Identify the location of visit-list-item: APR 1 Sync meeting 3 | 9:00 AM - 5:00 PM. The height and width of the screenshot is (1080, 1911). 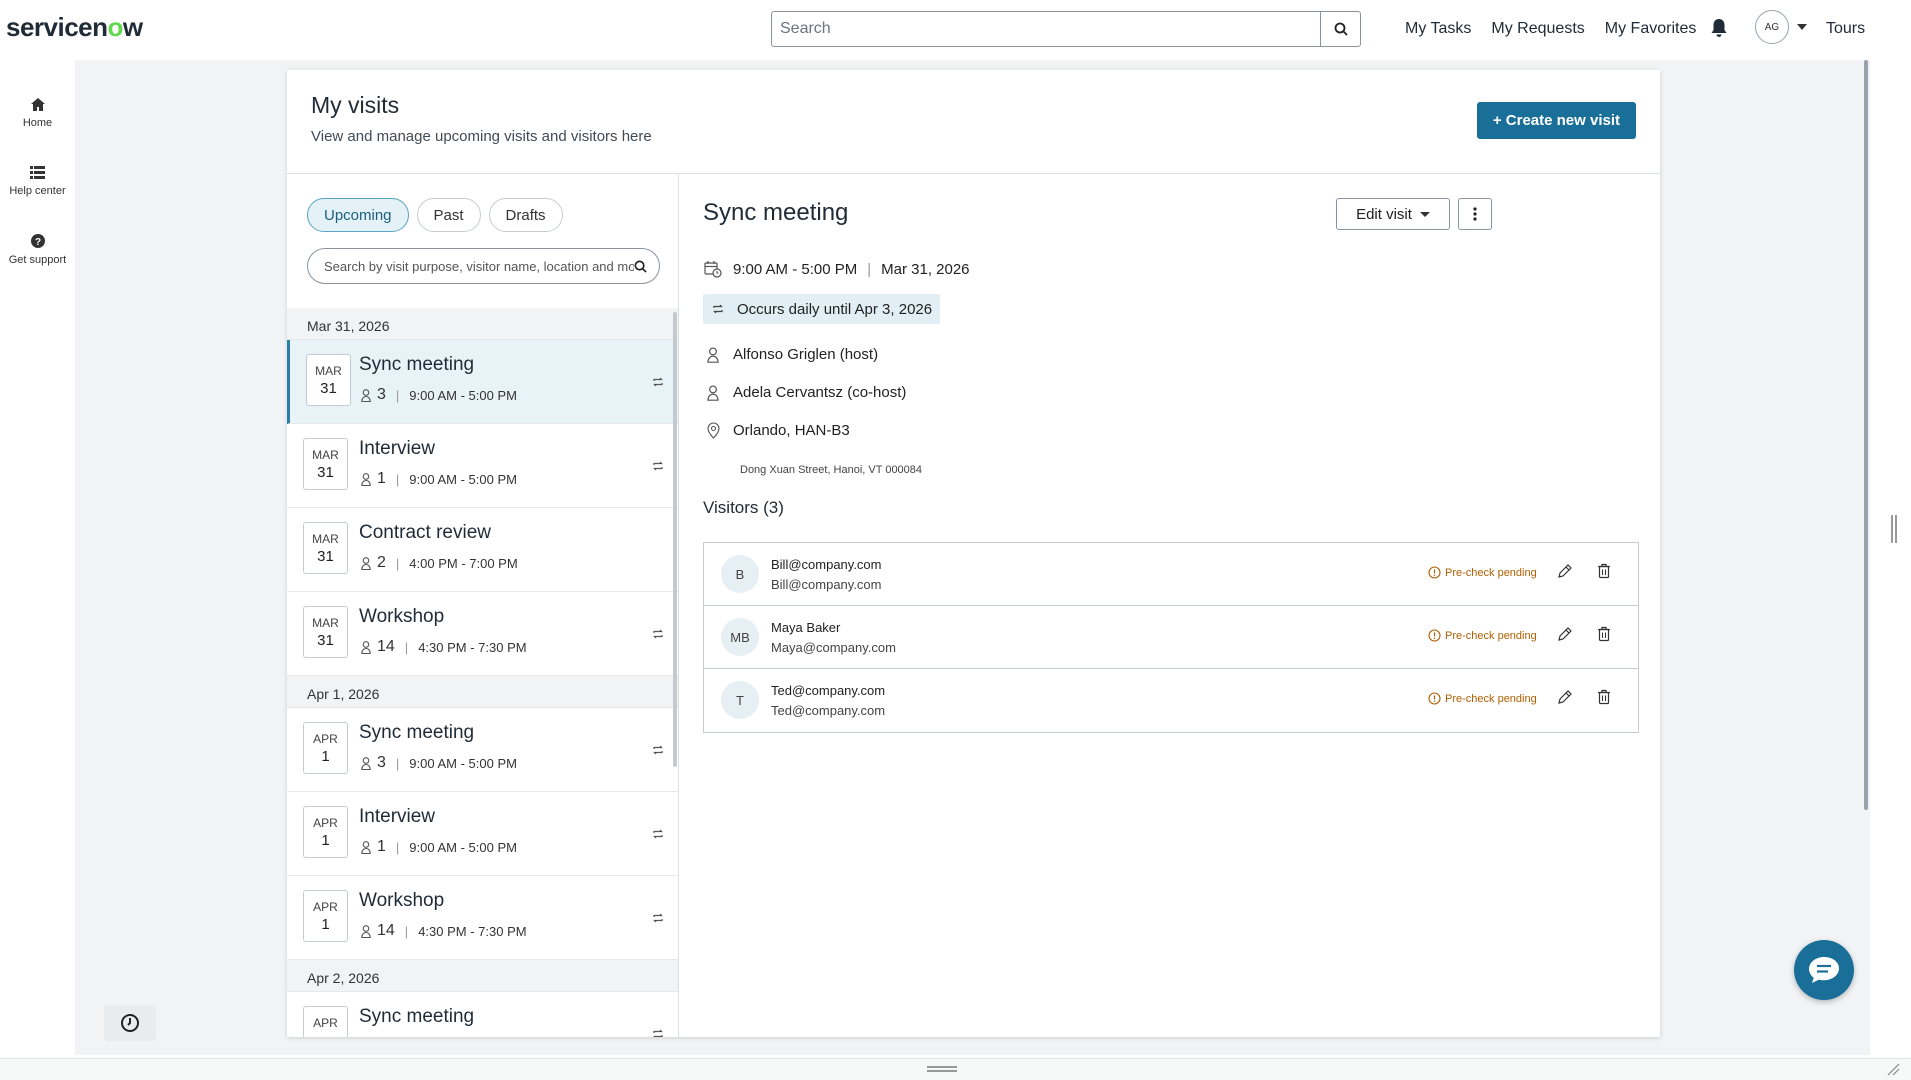
(482, 750).